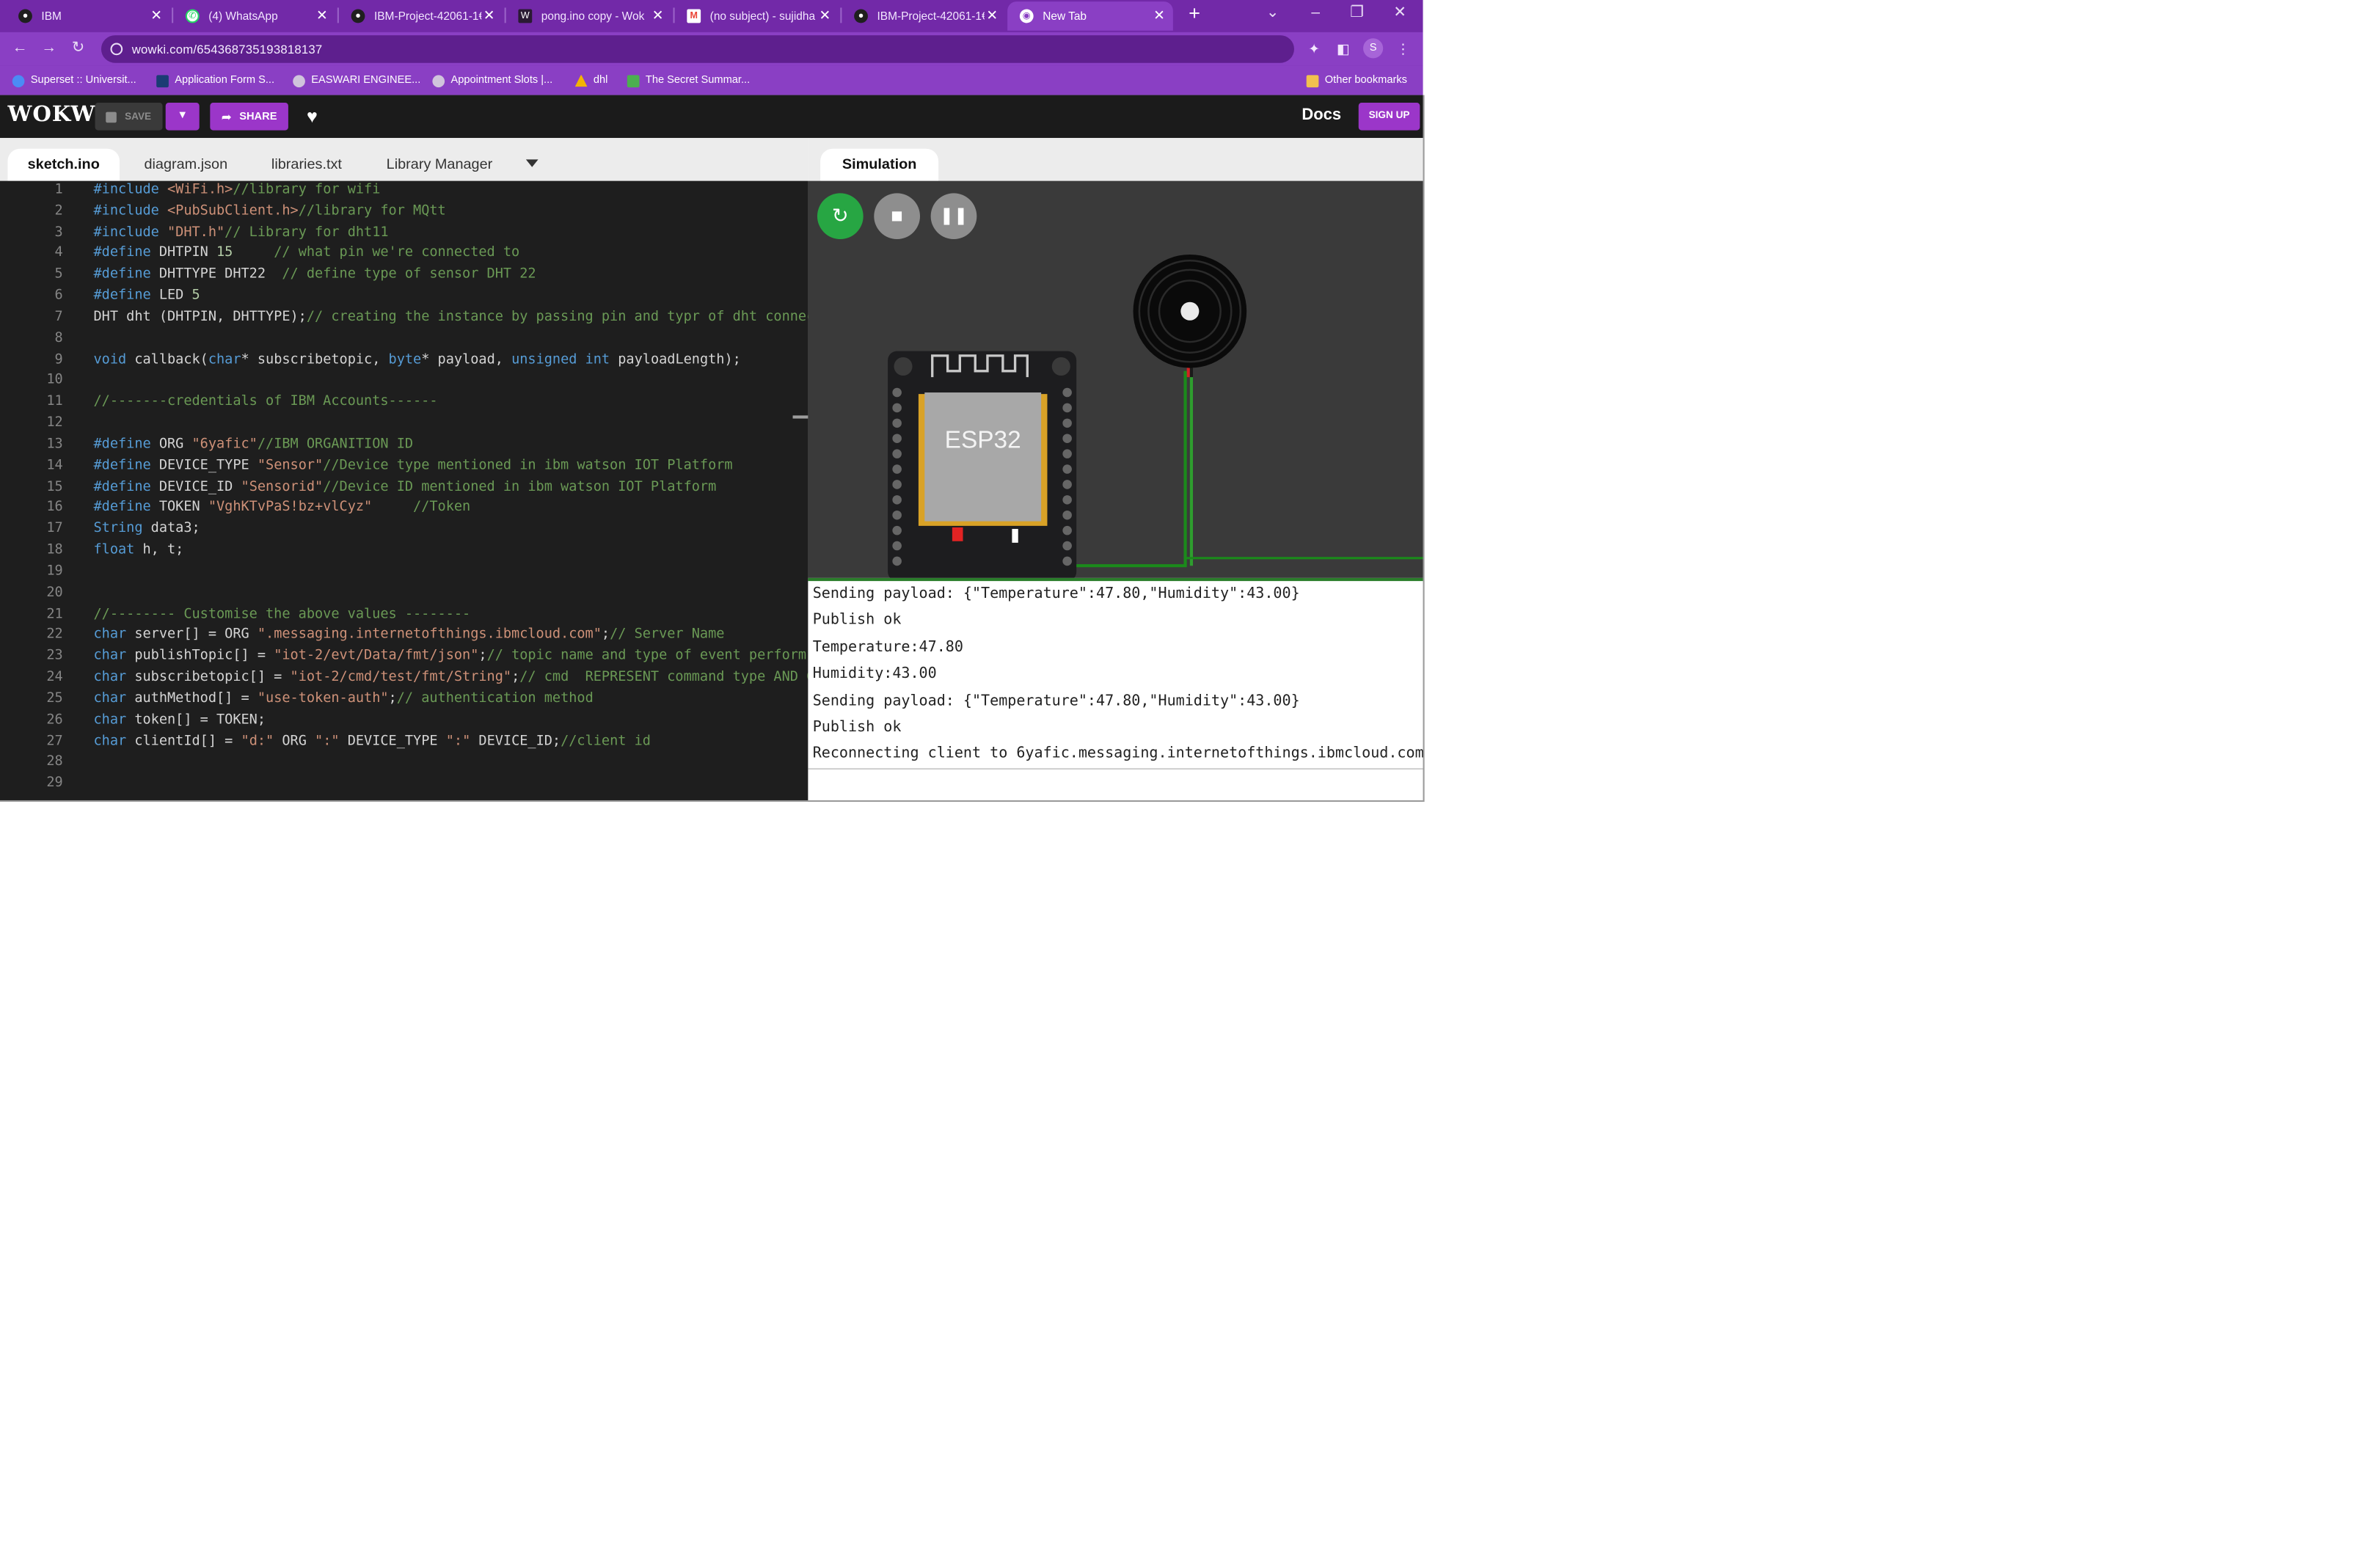  What do you see at coordinates (404, 382) in the screenshot?
I see `code-line: 10` at bounding box center [404, 382].